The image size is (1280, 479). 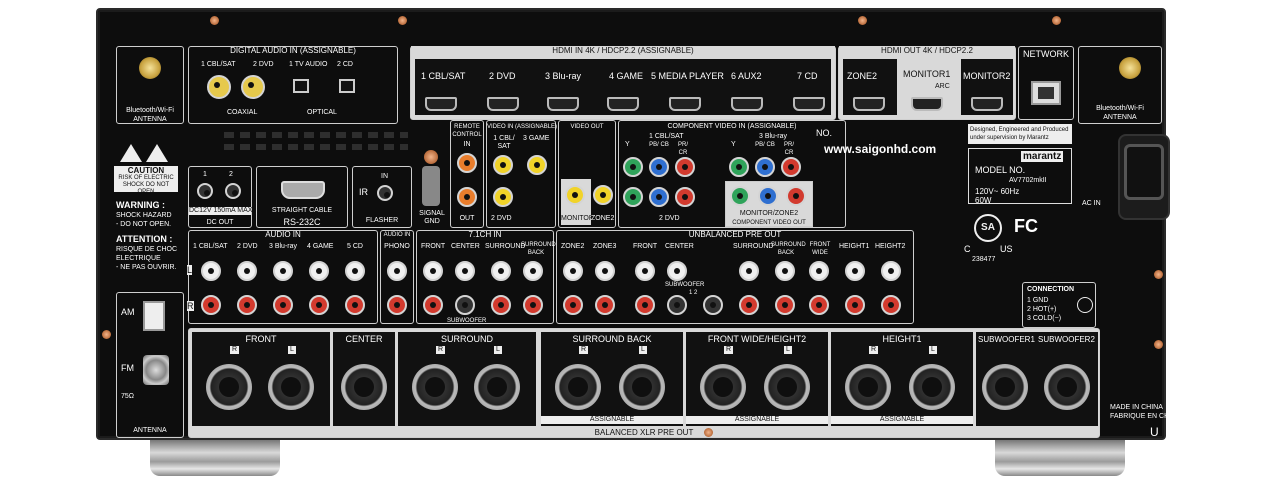 What do you see at coordinates (768, 196) in the screenshot?
I see `component-out-pb-jack` at bounding box center [768, 196].